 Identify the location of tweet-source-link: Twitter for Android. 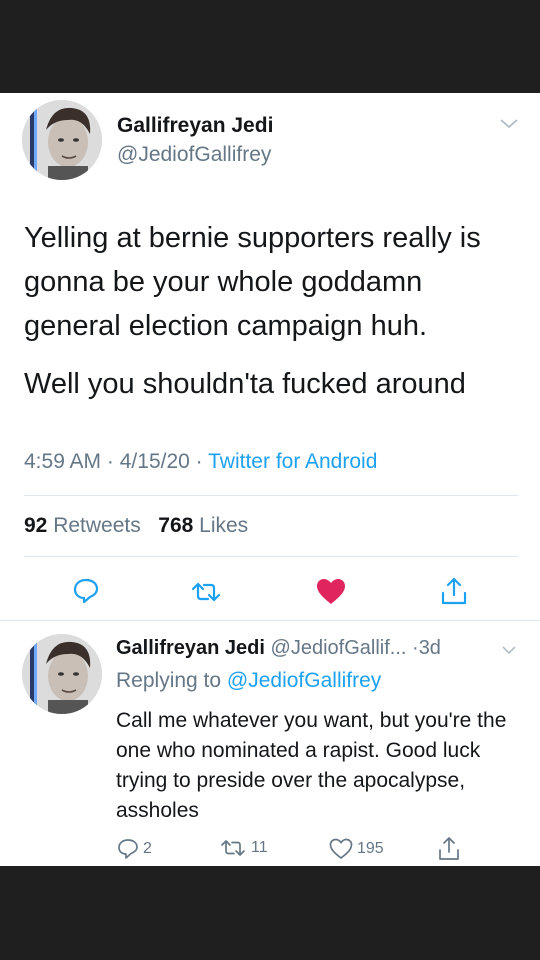
(292, 461).